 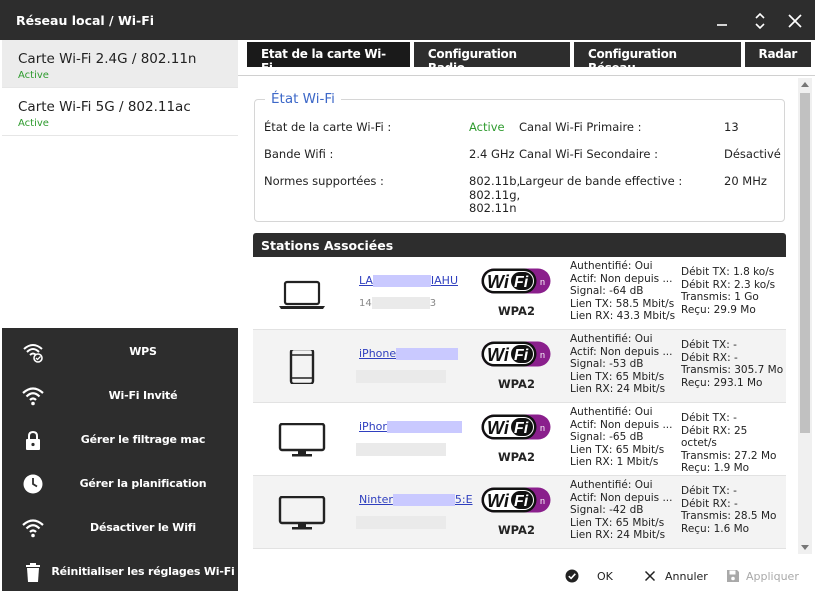 I want to click on schedule-button: Gérer la planification, so click(x=120, y=484).